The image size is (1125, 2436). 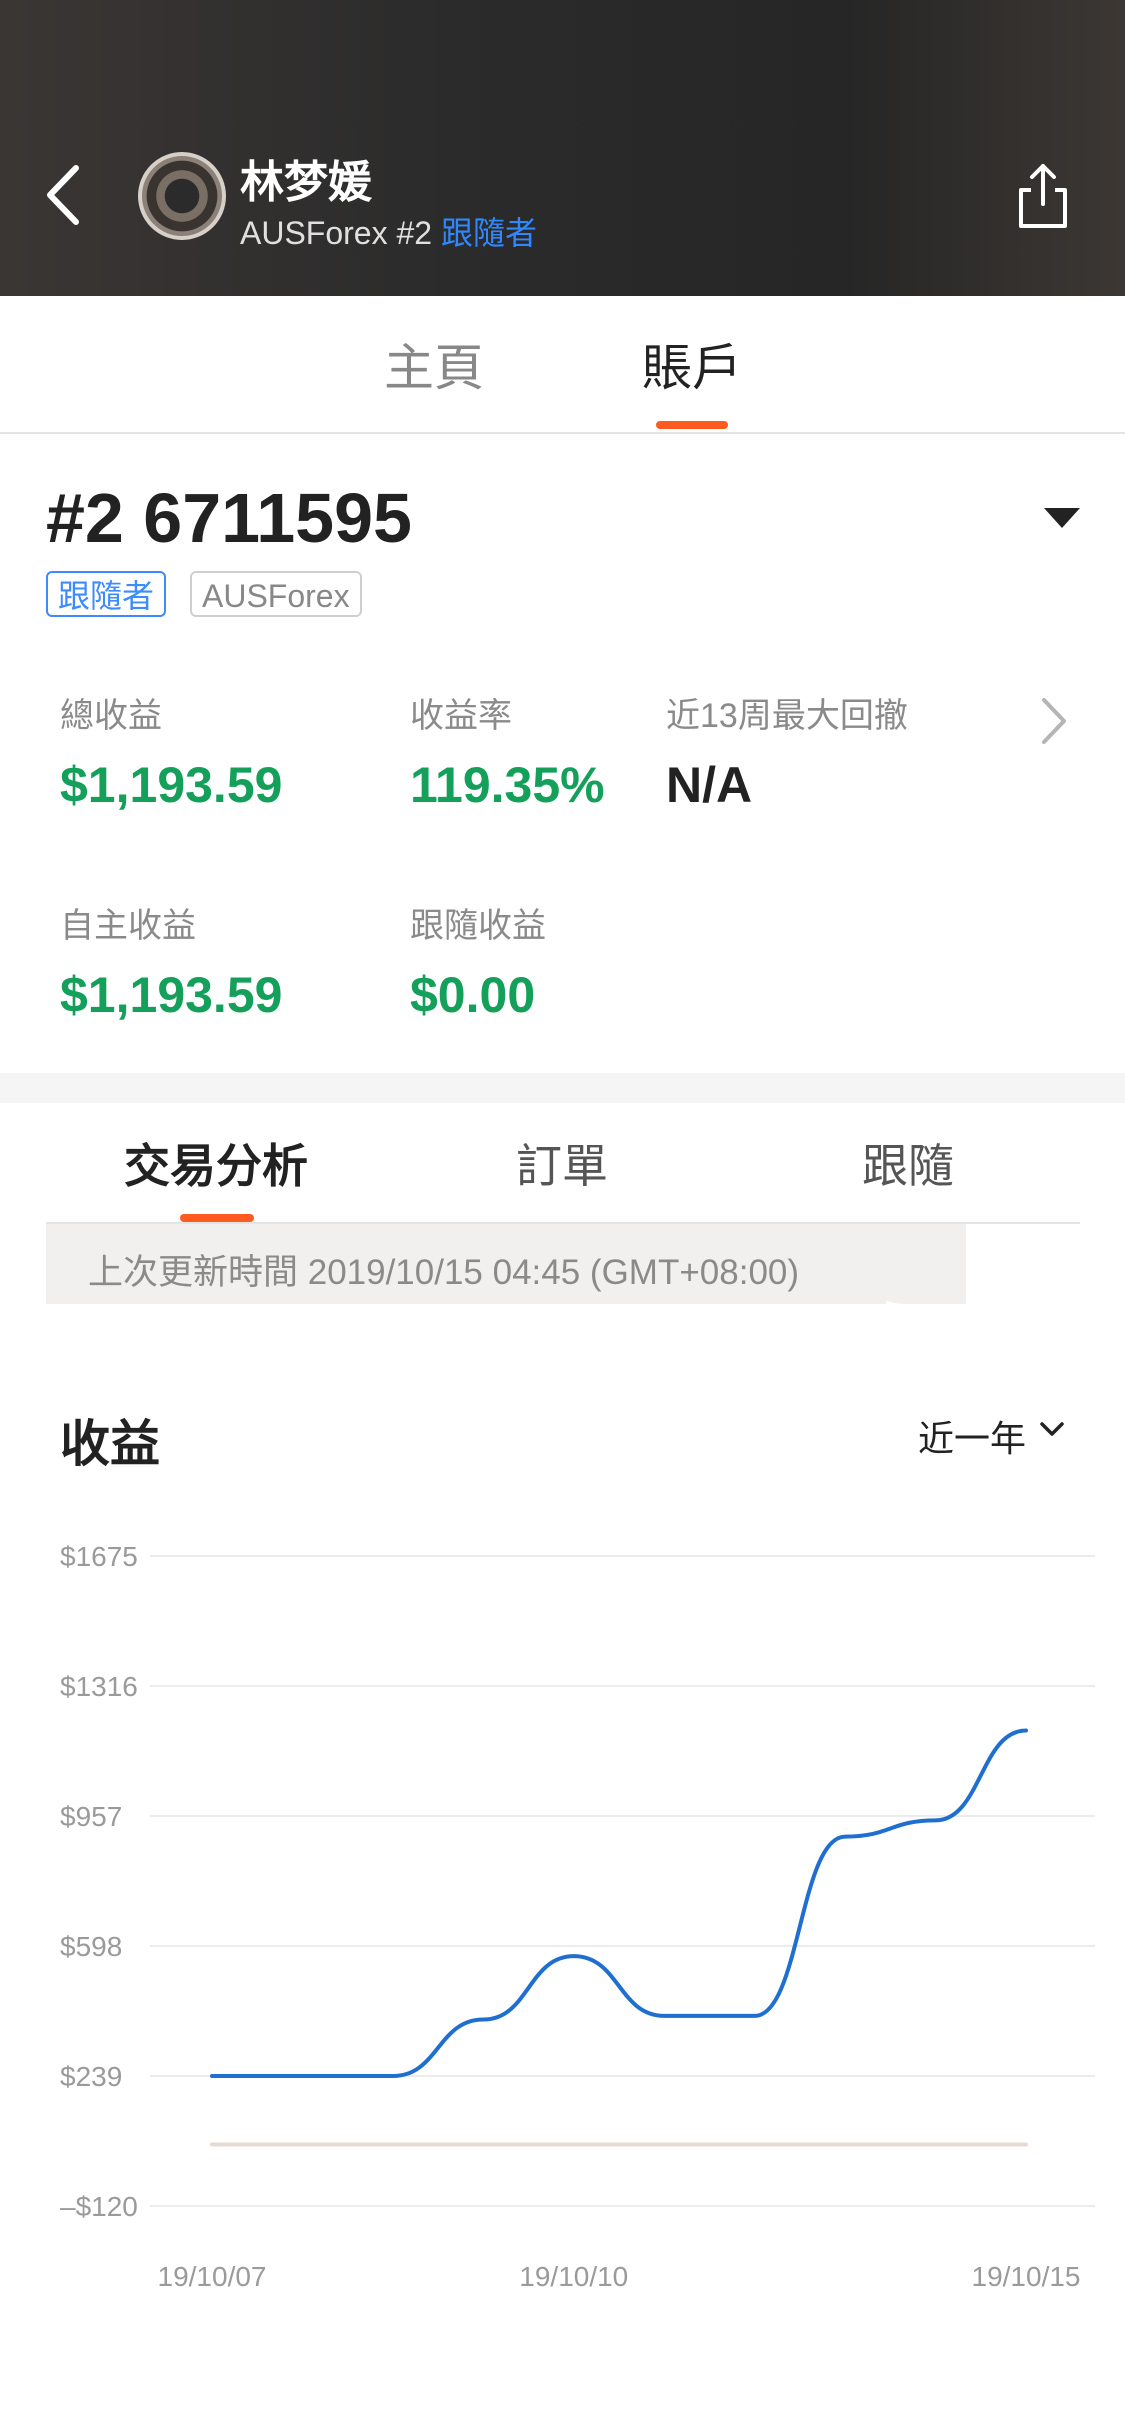 What do you see at coordinates (276, 594) in the screenshot?
I see `broker-tag: AUSForex` at bounding box center [276, 594].